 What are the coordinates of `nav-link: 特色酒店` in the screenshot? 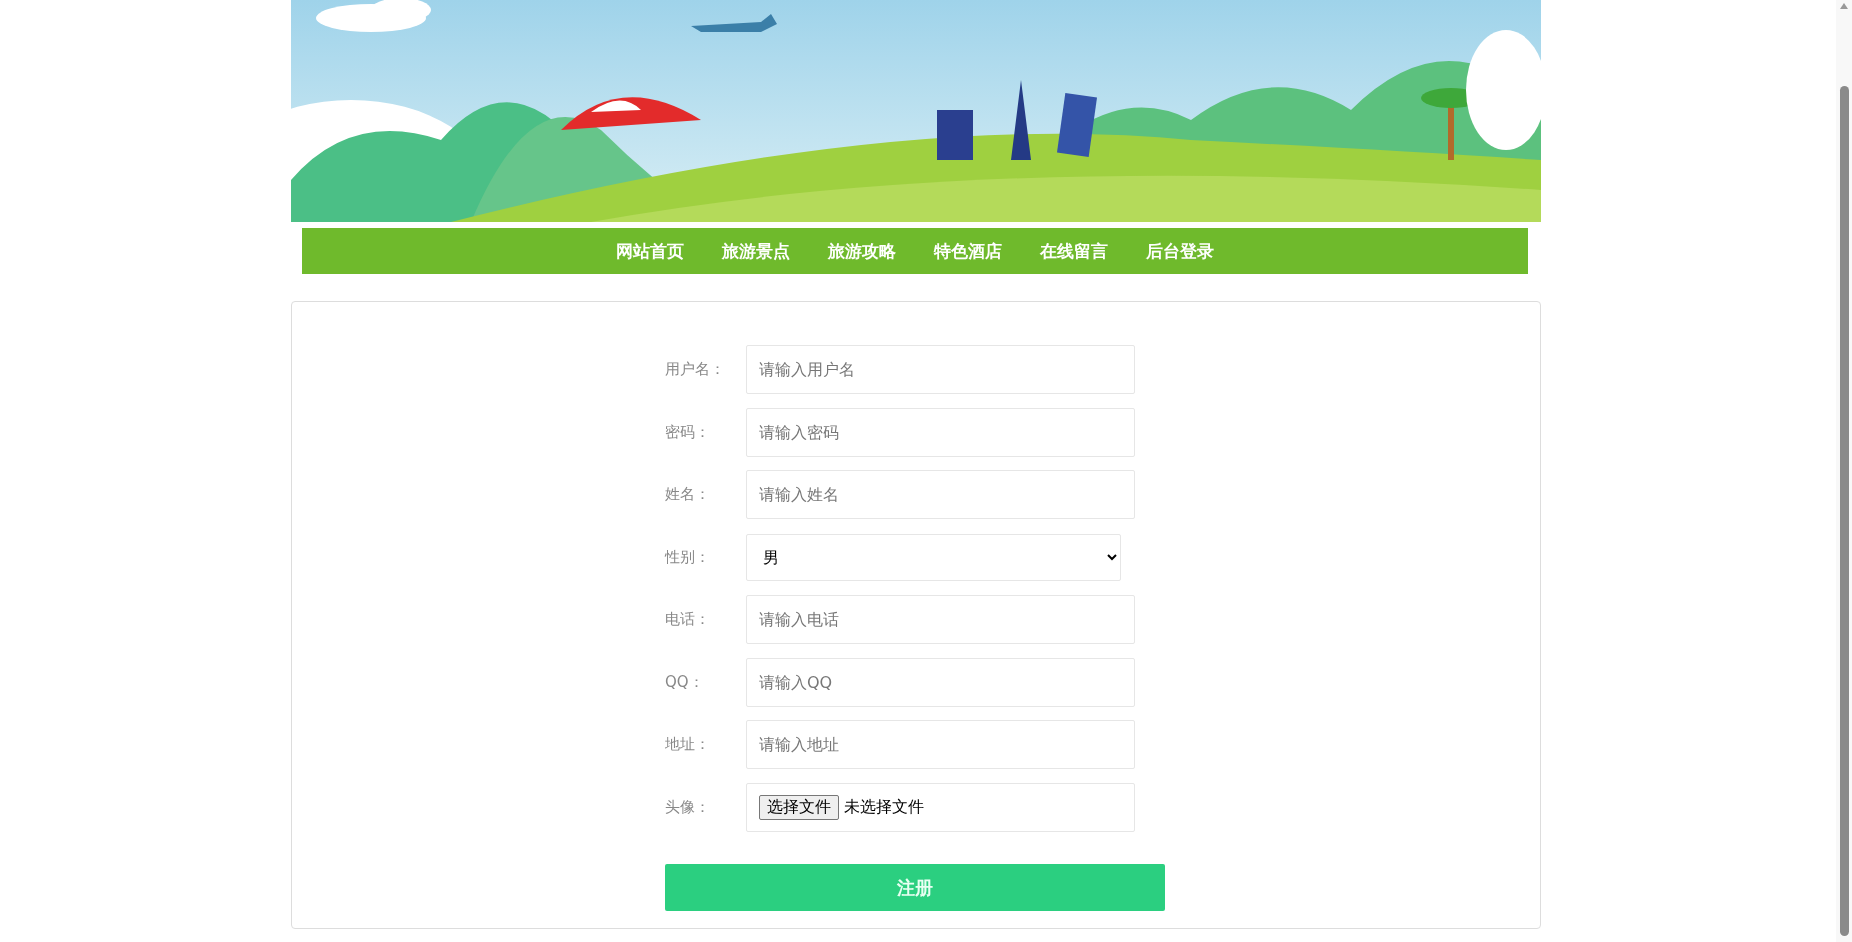 It's located at (968, 251).